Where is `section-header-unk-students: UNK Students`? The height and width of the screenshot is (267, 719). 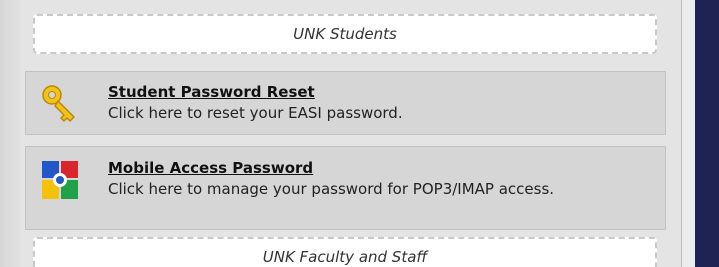 section-header-unk-students: UNK Students is located at coordinates (345, 34).